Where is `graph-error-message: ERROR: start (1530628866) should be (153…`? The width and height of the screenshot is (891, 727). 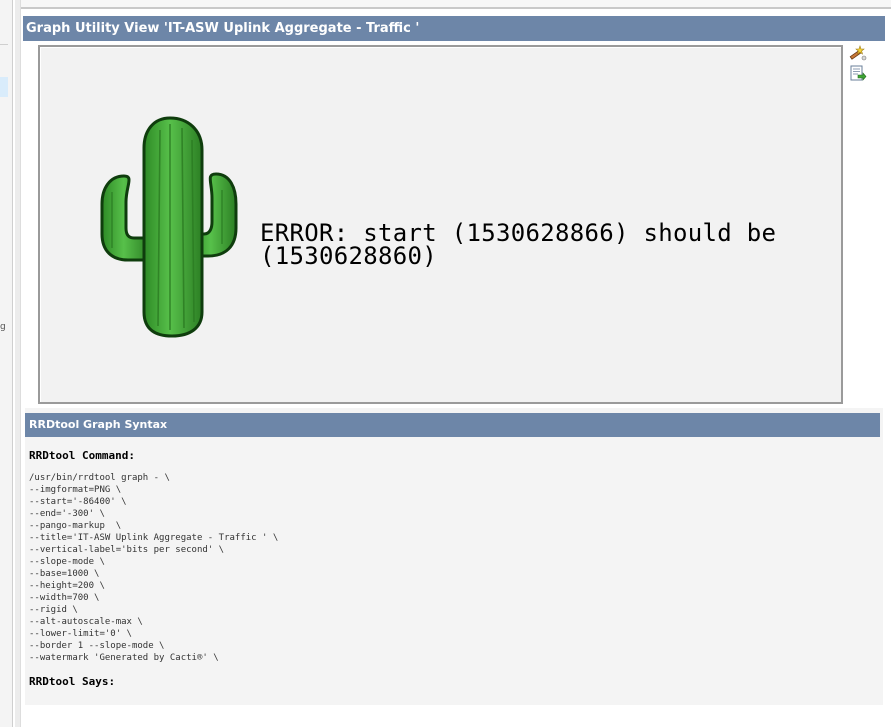 graph-error-message: ERROR: start (1530628866) should be (153… is located at coordinates (518, 244).